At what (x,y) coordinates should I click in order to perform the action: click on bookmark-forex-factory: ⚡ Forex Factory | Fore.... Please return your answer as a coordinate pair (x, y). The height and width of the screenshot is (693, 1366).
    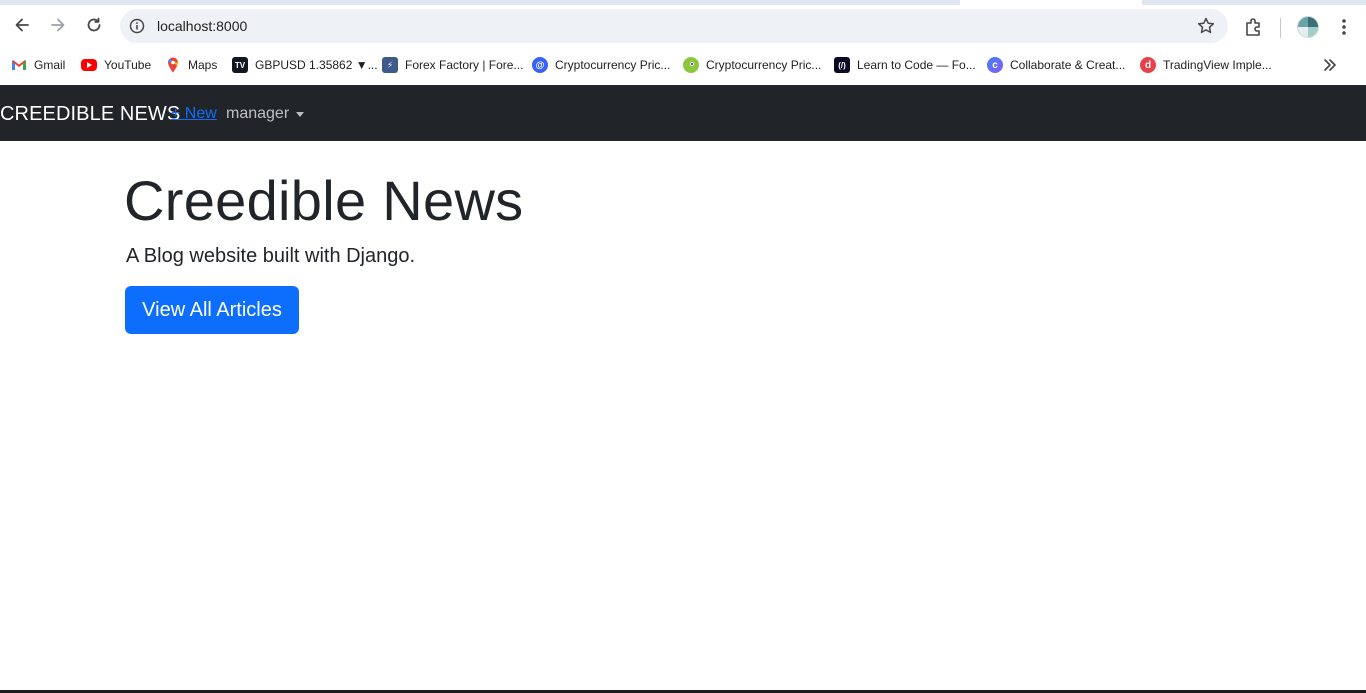
    Looking at the image, I should click on (452, 65).